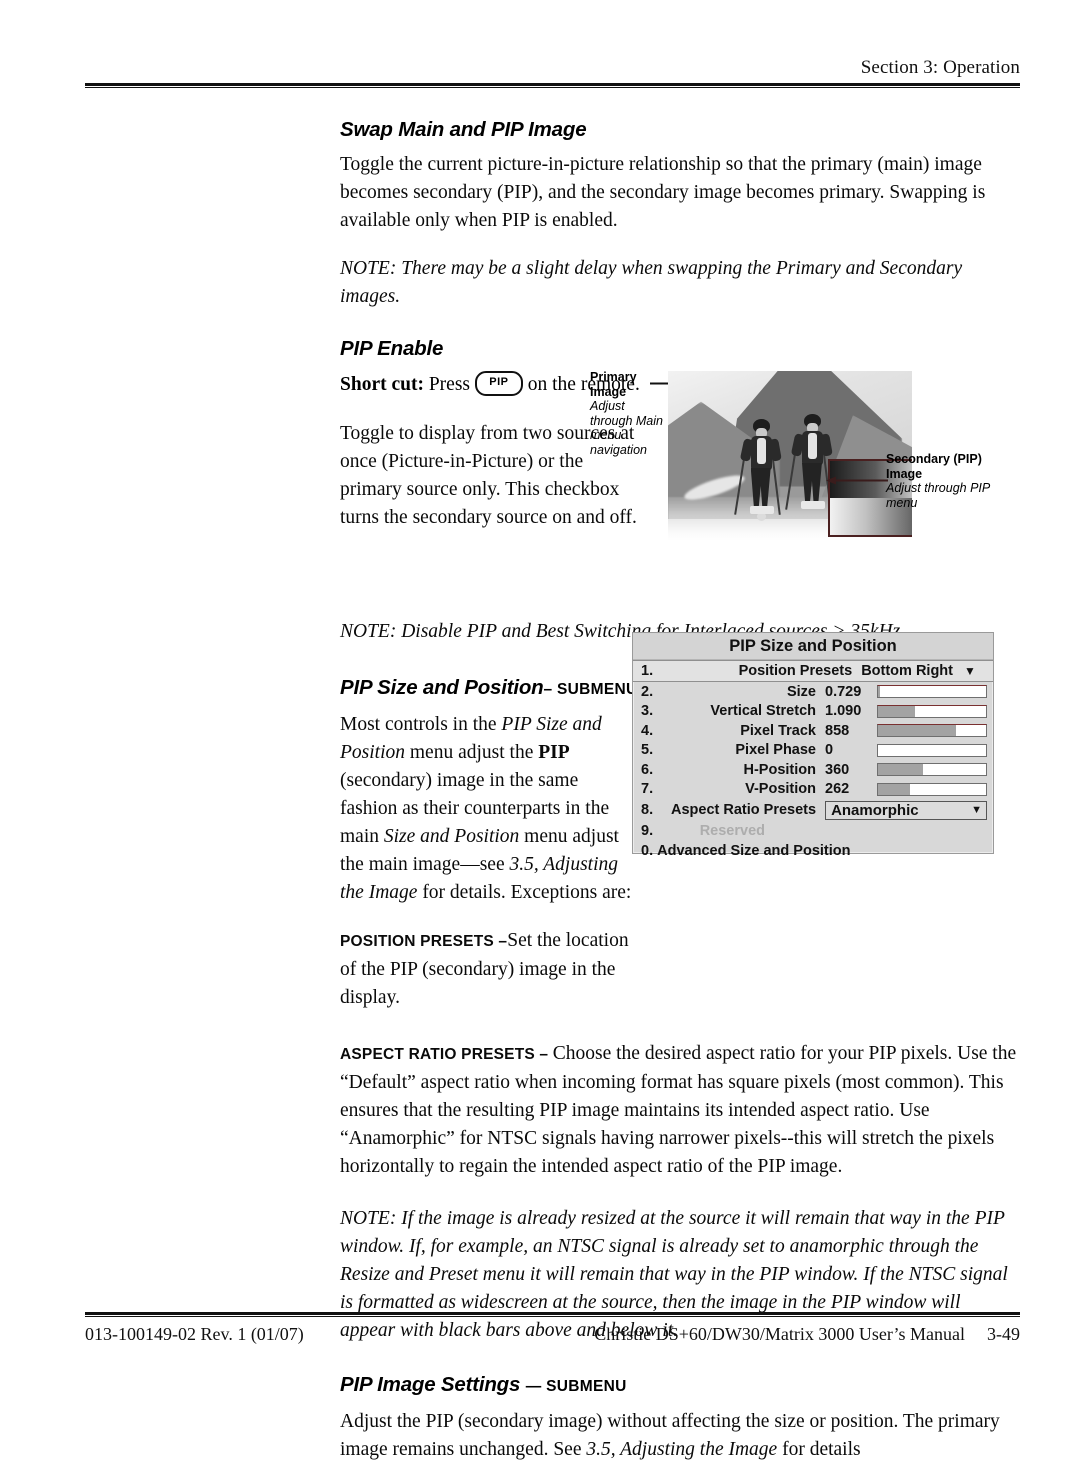 Image resolution: width=1080 pixels, height=1484 pixels. What do you see at coordinates (932, 750) in the screenshot?
I see `osd-slider-pixel-phase` at bounding box center [932, 750].